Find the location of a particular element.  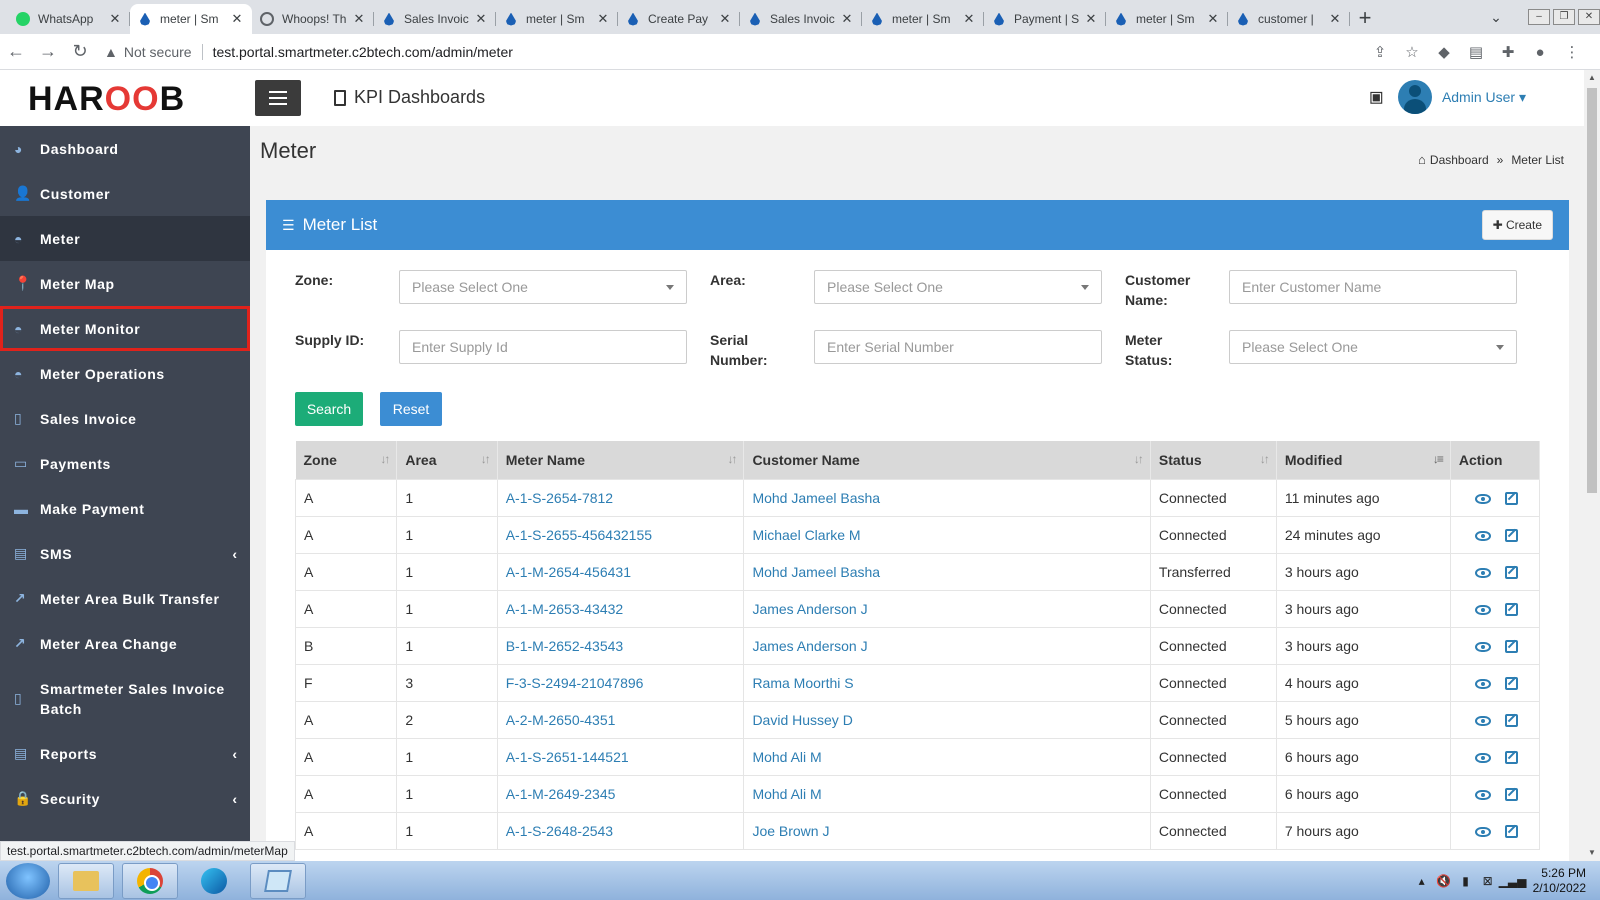

harob-logo: HAROOB is located at coordinates (106, 99).